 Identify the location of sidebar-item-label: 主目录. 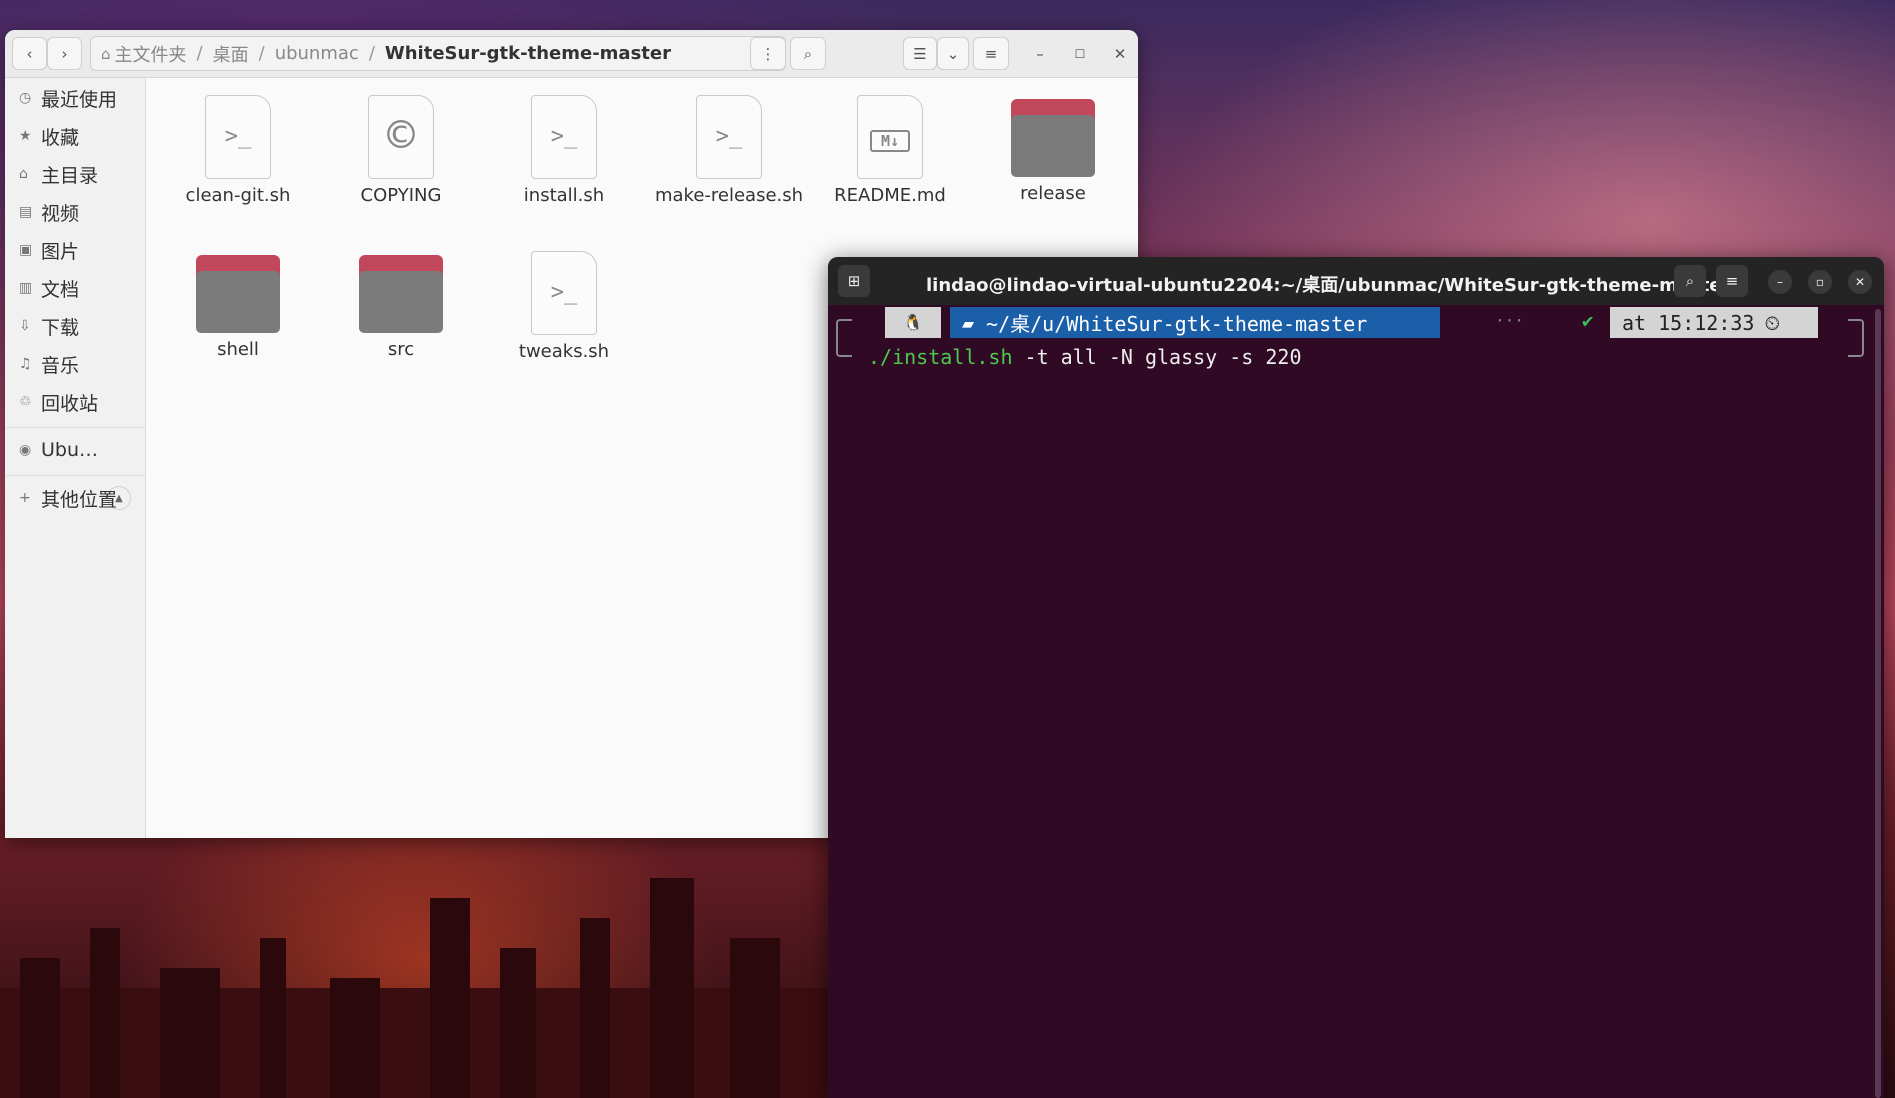
(70, 175).